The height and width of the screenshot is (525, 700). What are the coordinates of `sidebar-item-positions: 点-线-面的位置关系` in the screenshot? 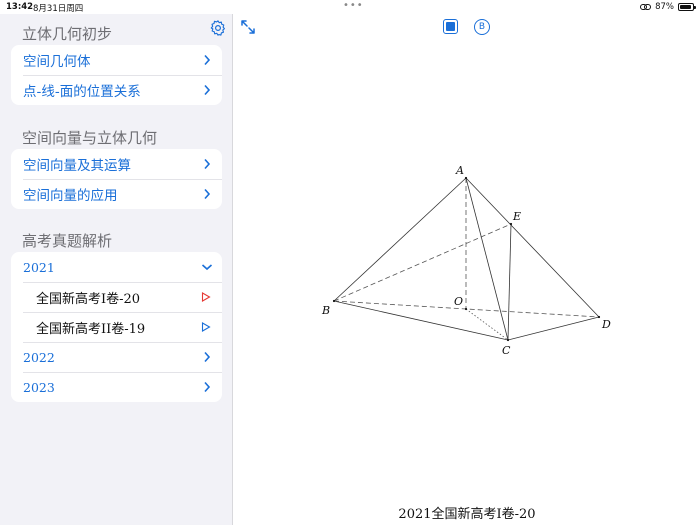 It's located at (116, 90).